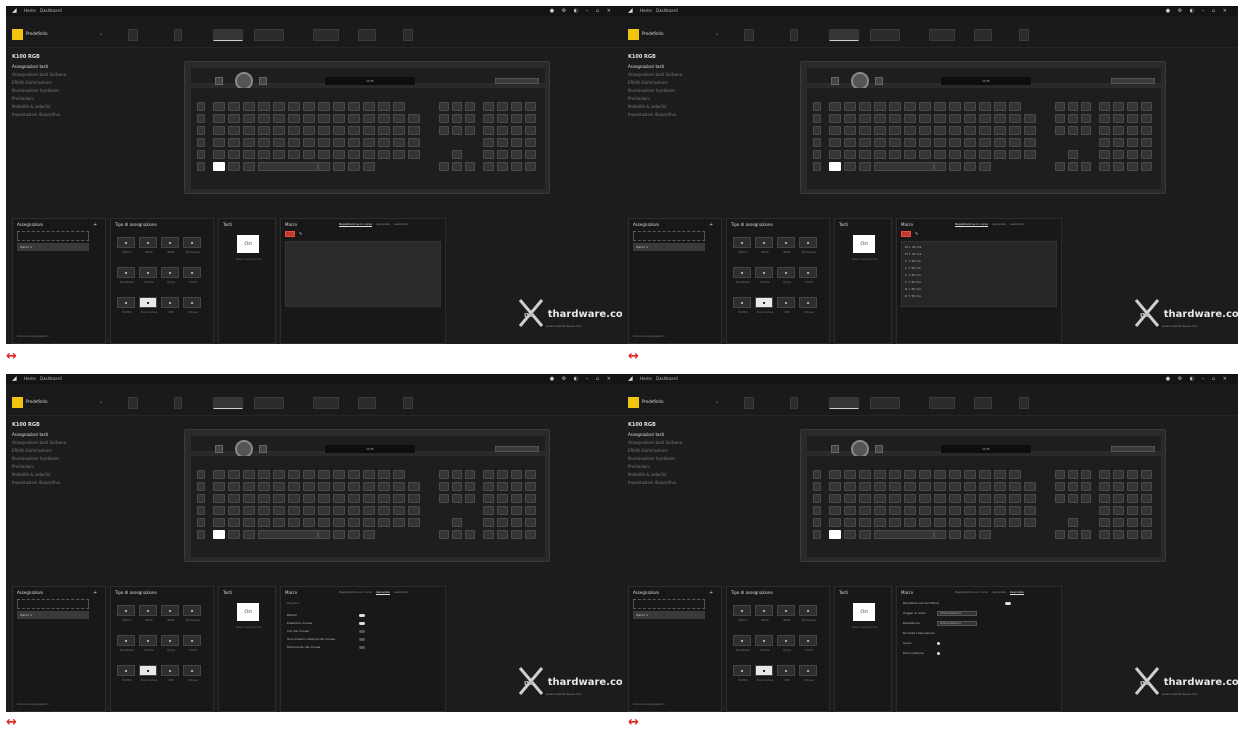 This screenshot has height=733, width=1240. What do you see at coordinates (101, 402) in the screenshot?
I see `chevron-down-icon: ⌄` at bounding box center [101, 402].